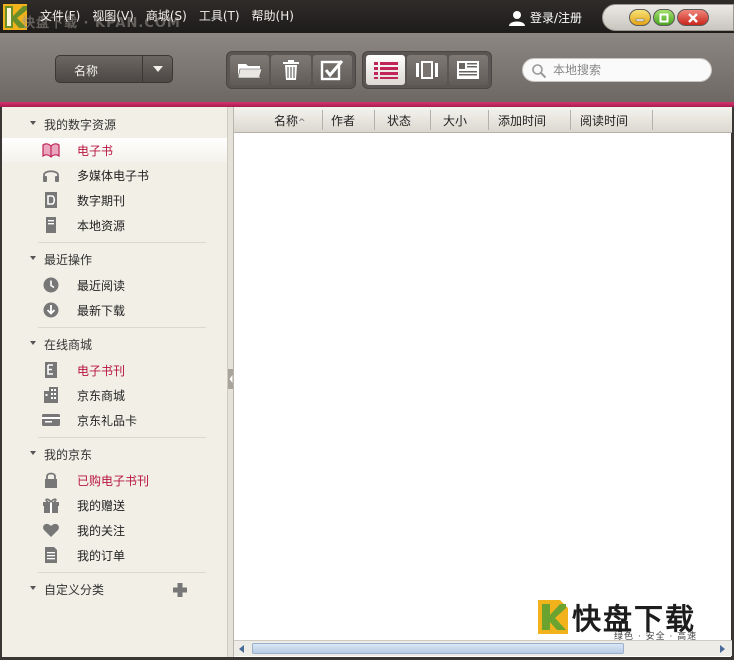 The width and height of the screenshot is (734, 660). I want to click on folder-icon, so click(250, 71).